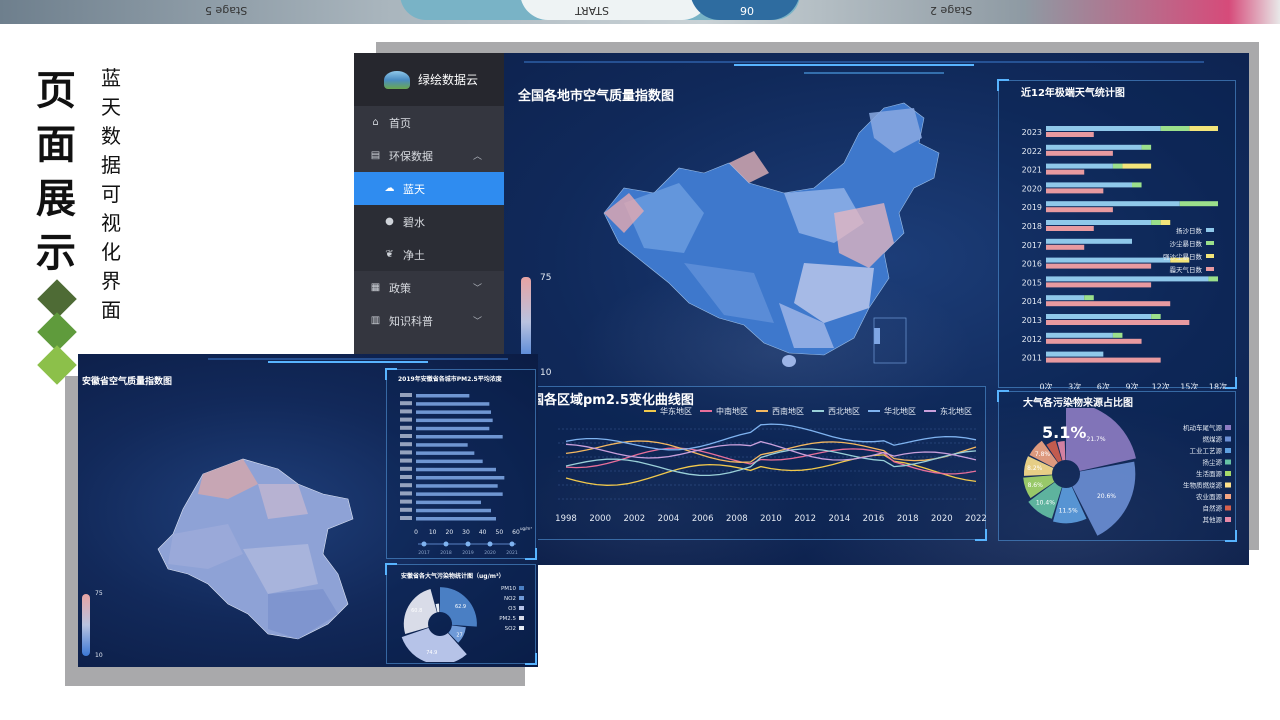 The image size is (1280, 720). I want to click on sidebar-item-blue-sky: ☁ 蓝天, so click(429, 188).